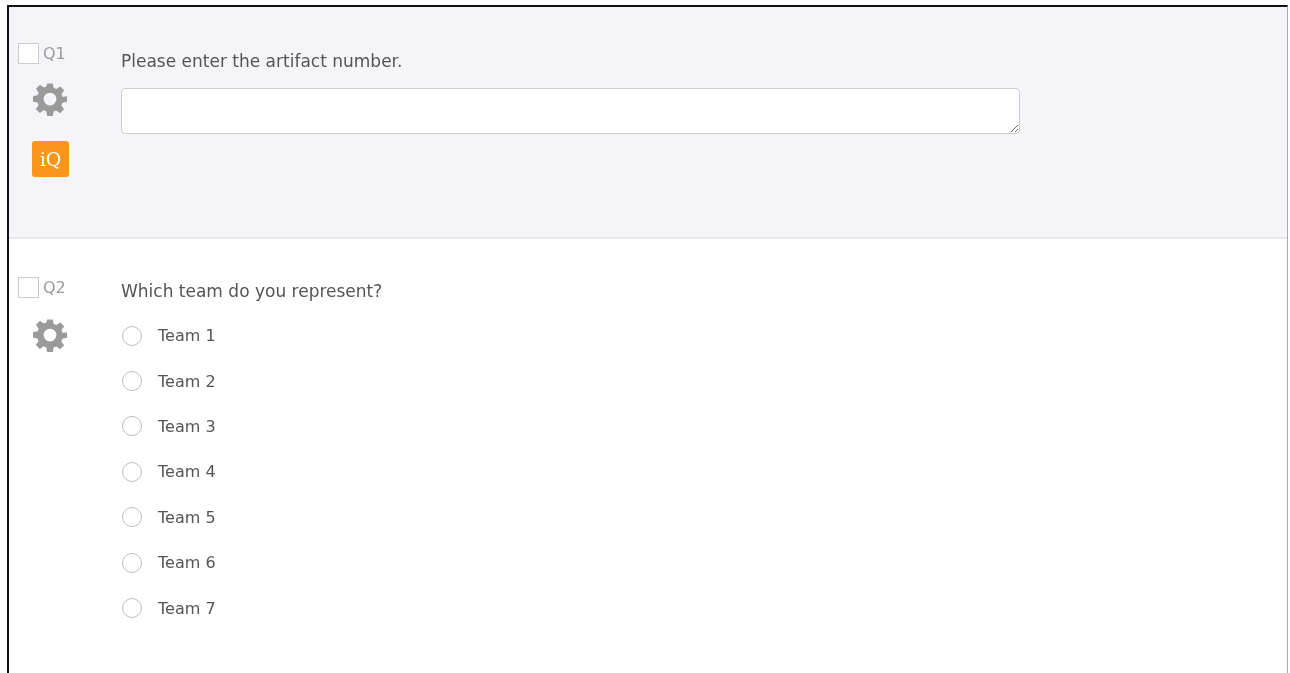 This screenshot has height=673, width=1290. Describe the element at coordinates (252, 291) in the screenshot. I see `question-text: Which team do you represent?` at that location.